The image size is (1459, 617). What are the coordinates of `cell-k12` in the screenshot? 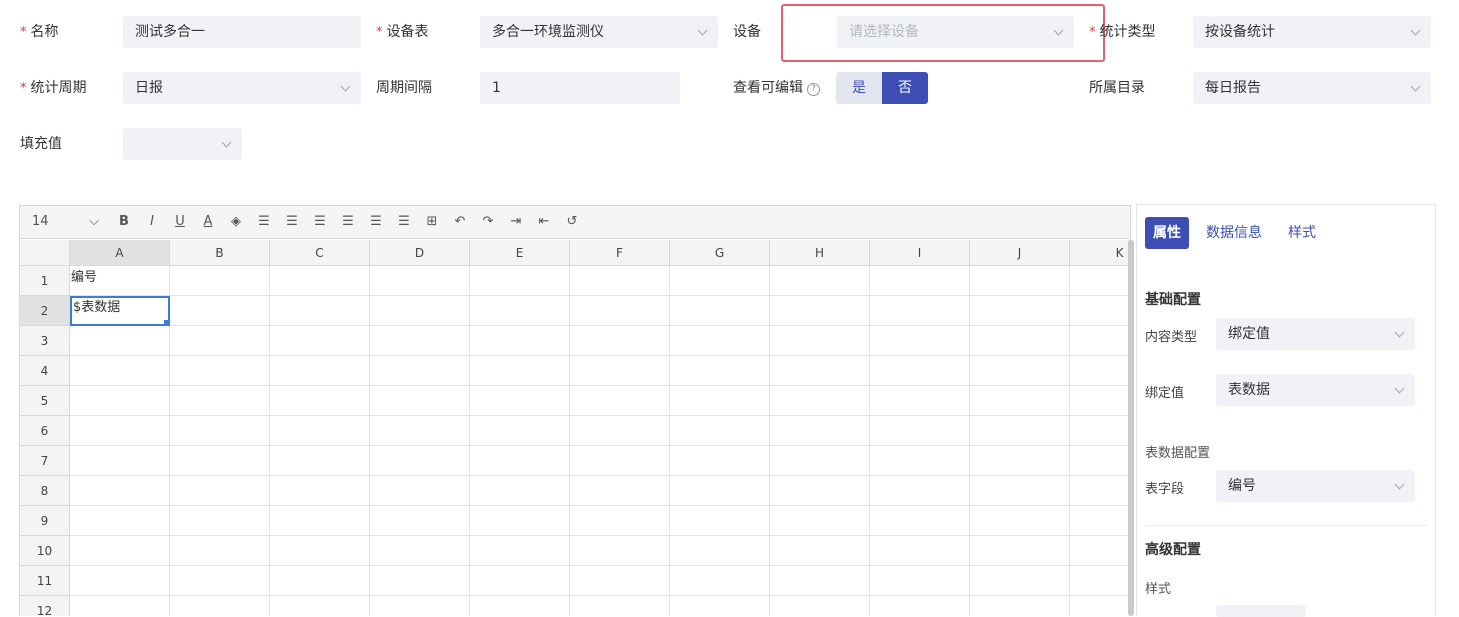 It's located at (1100, 606).